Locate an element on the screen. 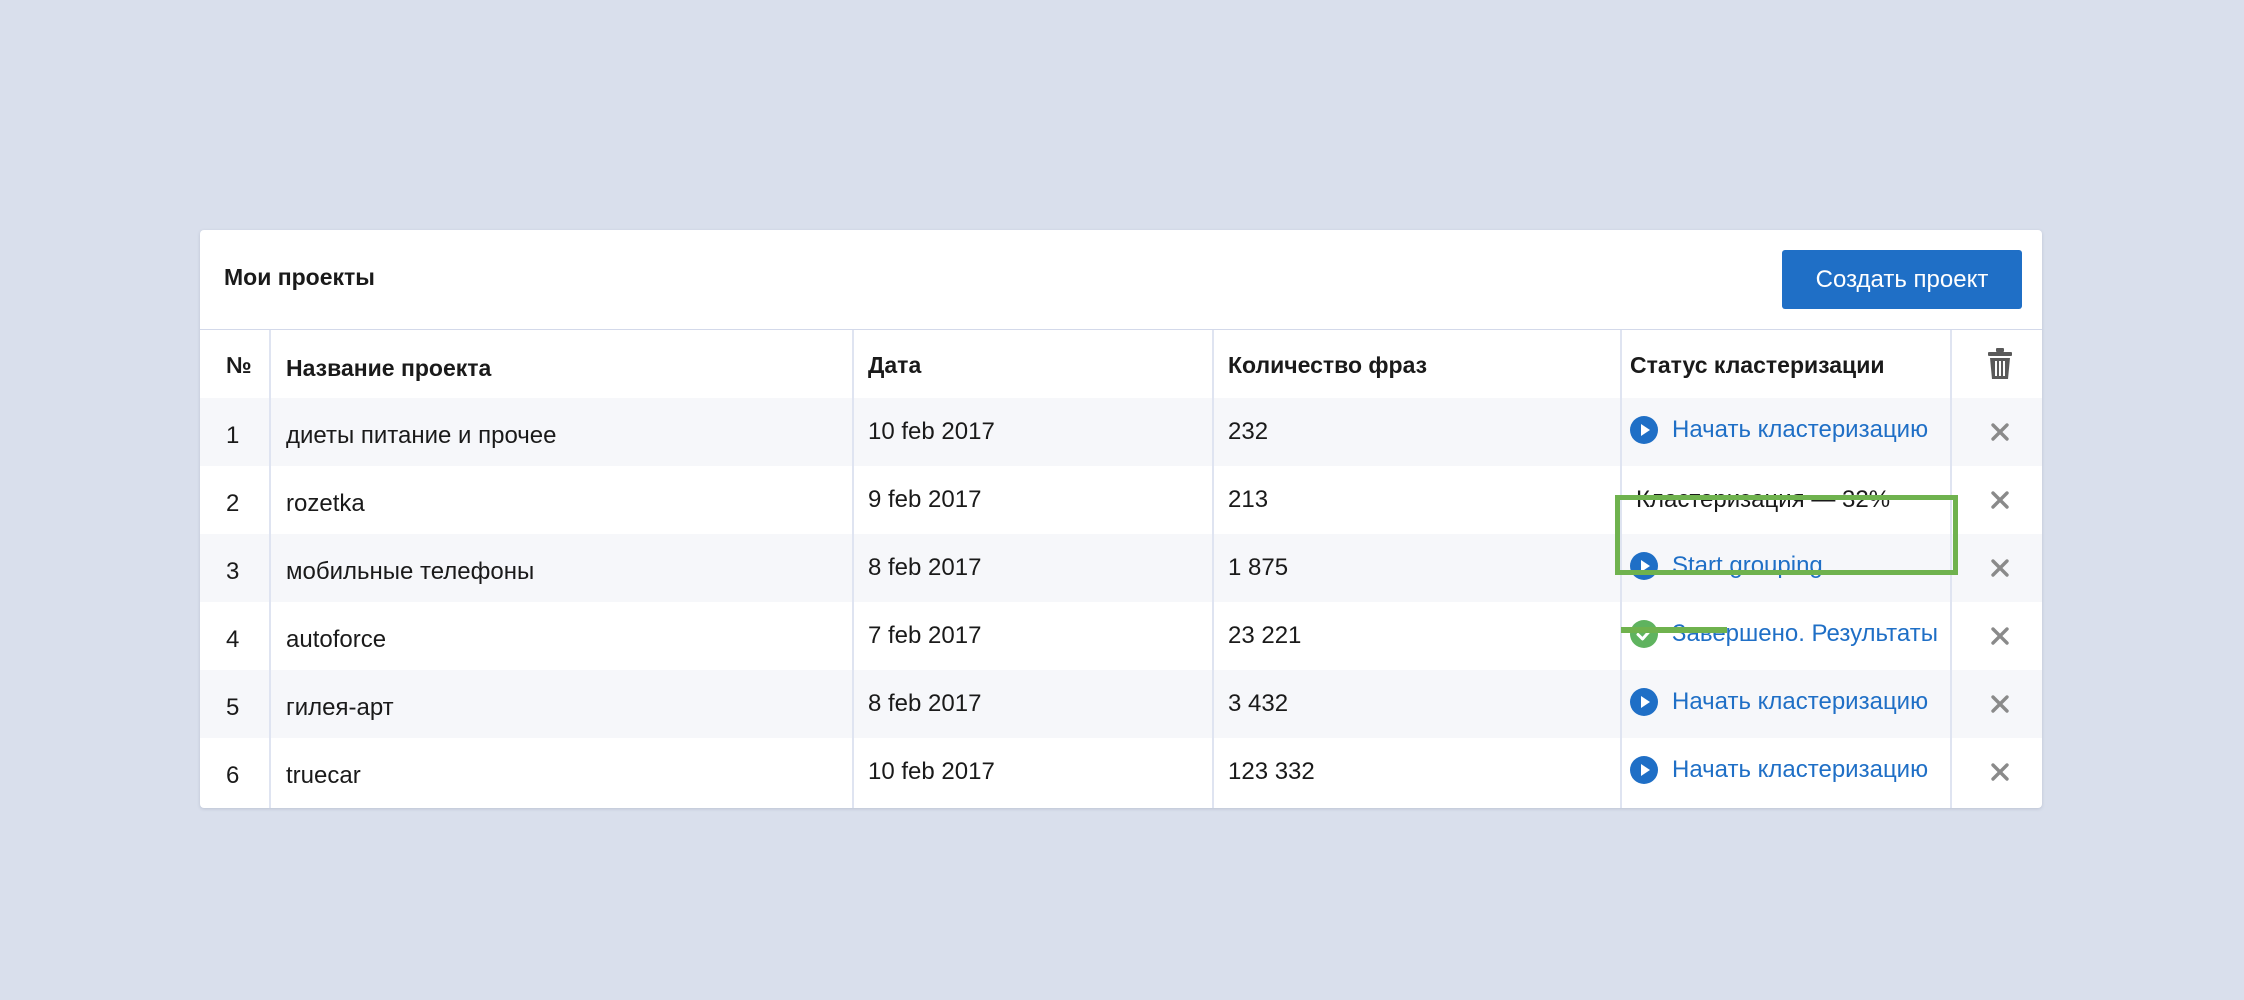 The height and width of the screenshot is (1000, 2244). status-progress: Кластеризация — 32% is located at coordinates (1763, 500).